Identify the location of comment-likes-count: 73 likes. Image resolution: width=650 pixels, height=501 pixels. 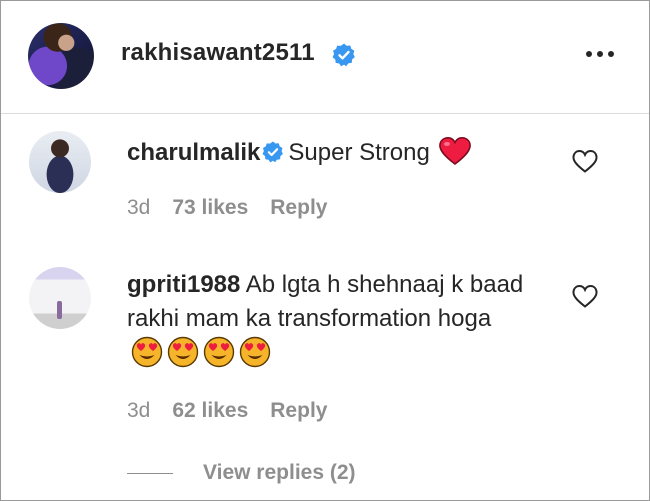
(210, 208).